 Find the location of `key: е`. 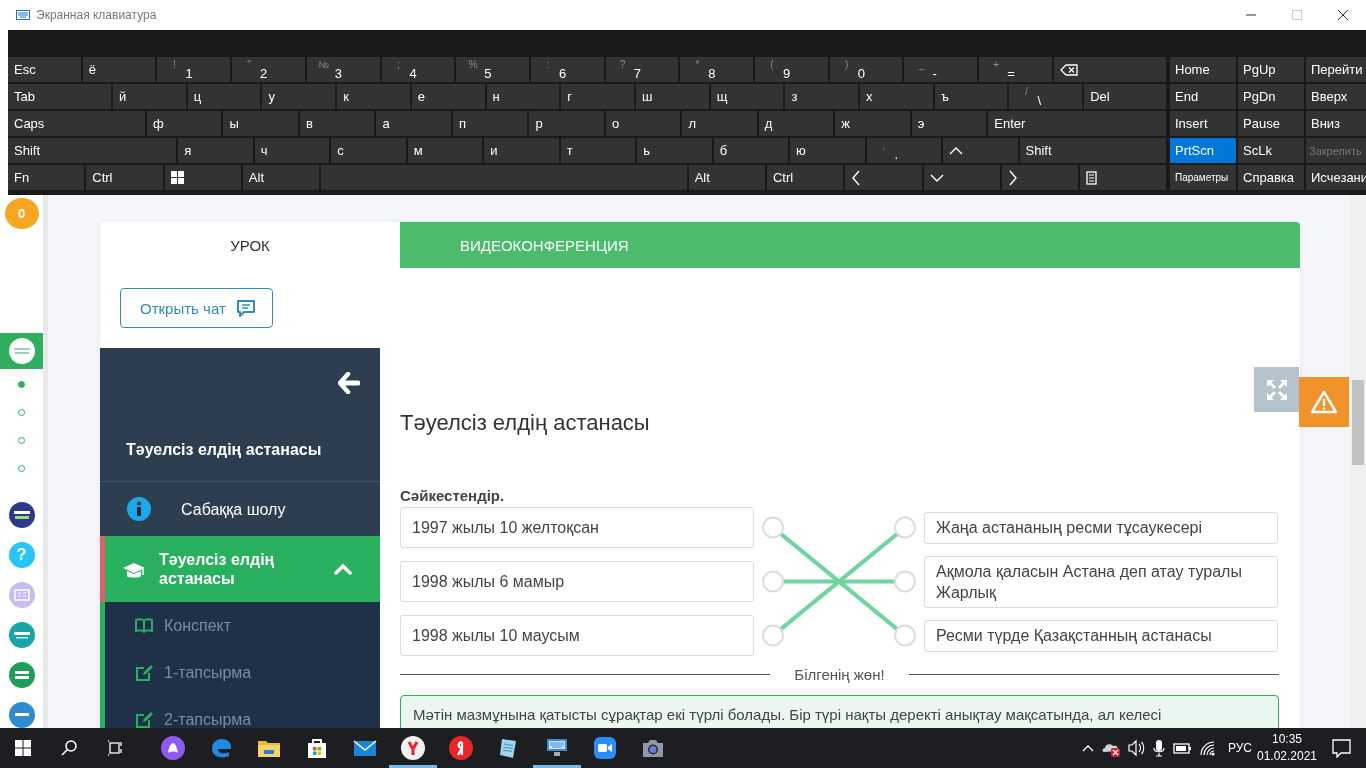

key: е is located at coordinates (448, 96).